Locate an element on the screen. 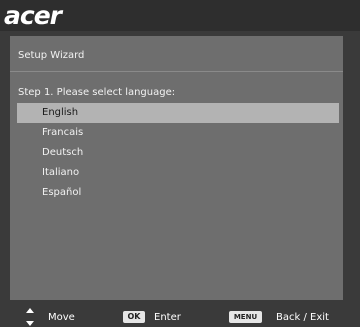  language-option-deutsch: Deutsch is located at coordinates (178, 153).